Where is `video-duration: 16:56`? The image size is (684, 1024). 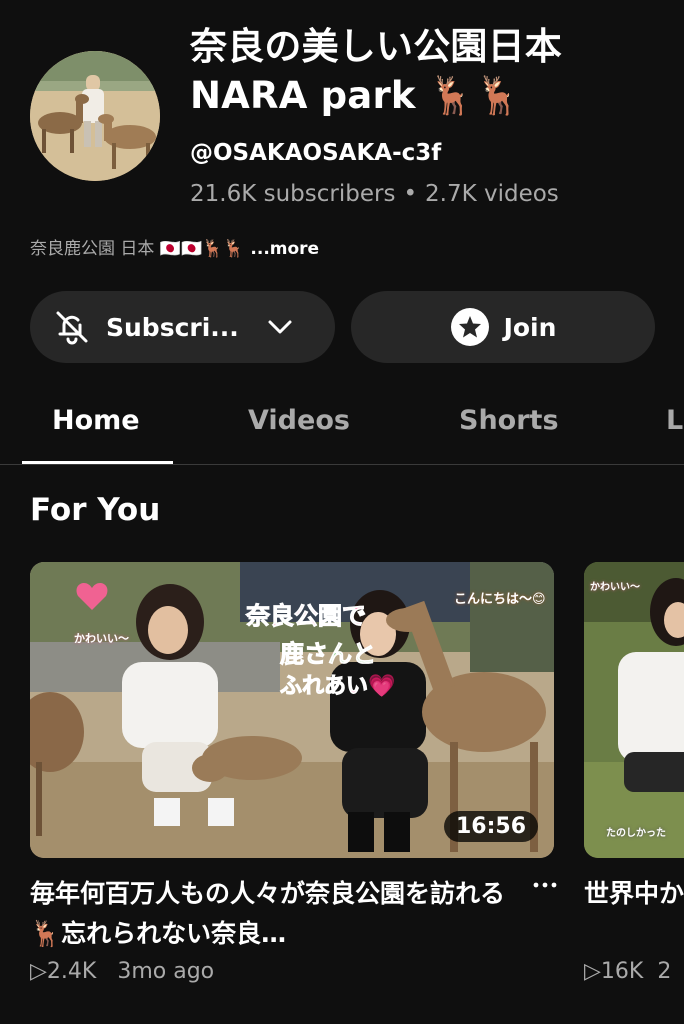 video-duration: 16:56 is located at coordinates (490, 826).